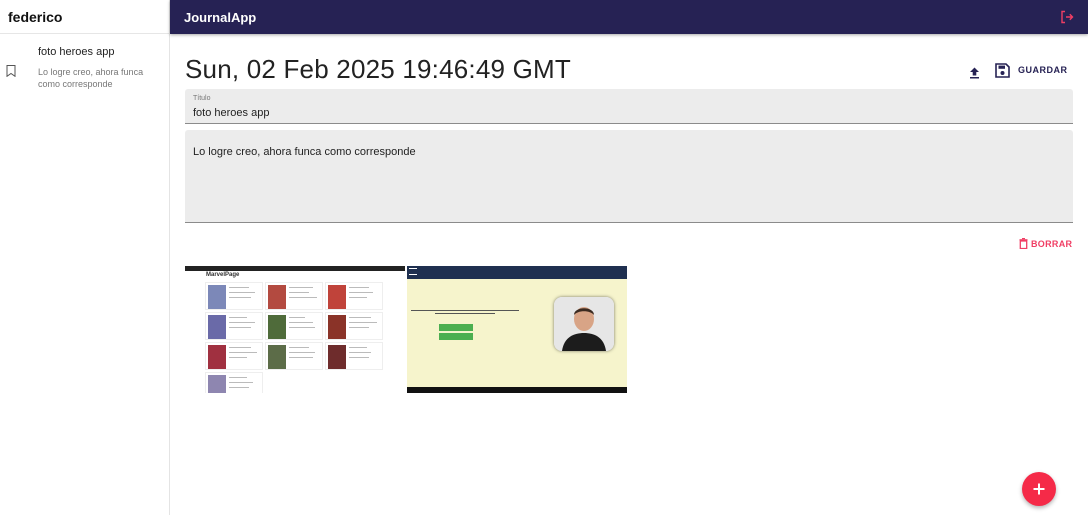 This screenshot has height=515, width=1088. I want to click on thumbnail-heading: MarvelPage, so click(223, 275).